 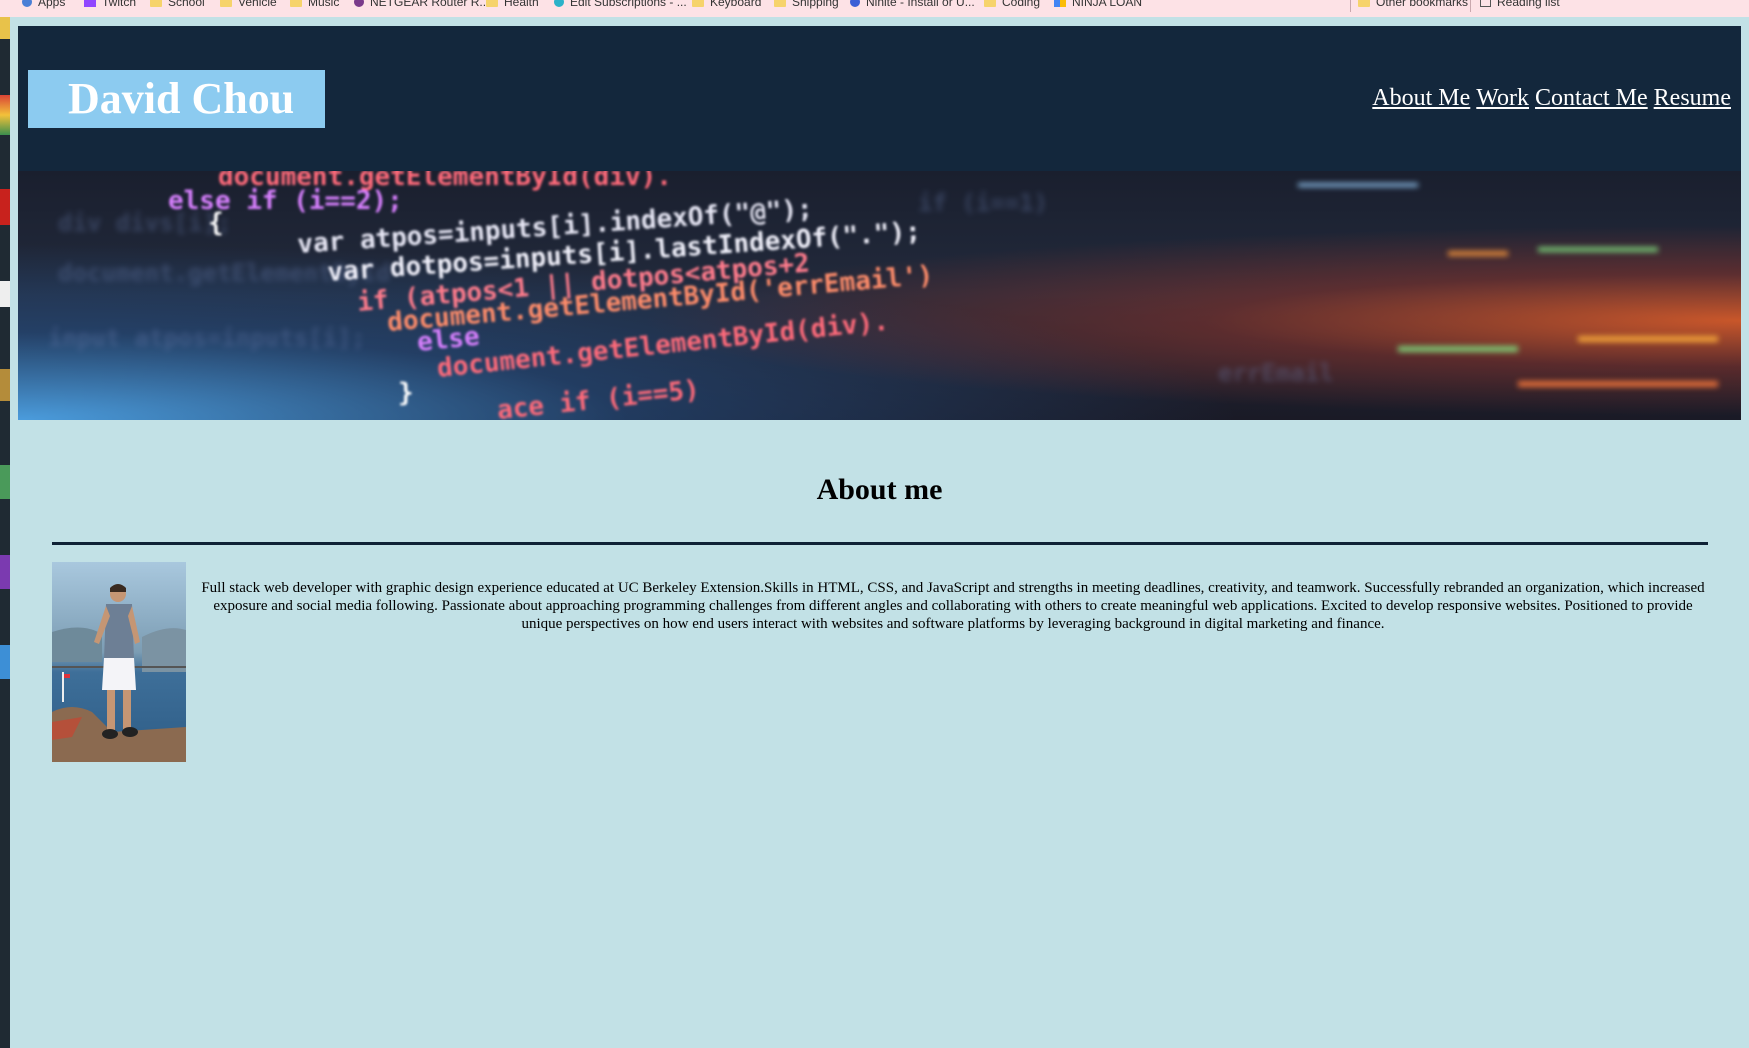 What do you see at coordinates (879, 489) in the screenshot?
I see `about-heading: About me` at bounding box center [879, 489].